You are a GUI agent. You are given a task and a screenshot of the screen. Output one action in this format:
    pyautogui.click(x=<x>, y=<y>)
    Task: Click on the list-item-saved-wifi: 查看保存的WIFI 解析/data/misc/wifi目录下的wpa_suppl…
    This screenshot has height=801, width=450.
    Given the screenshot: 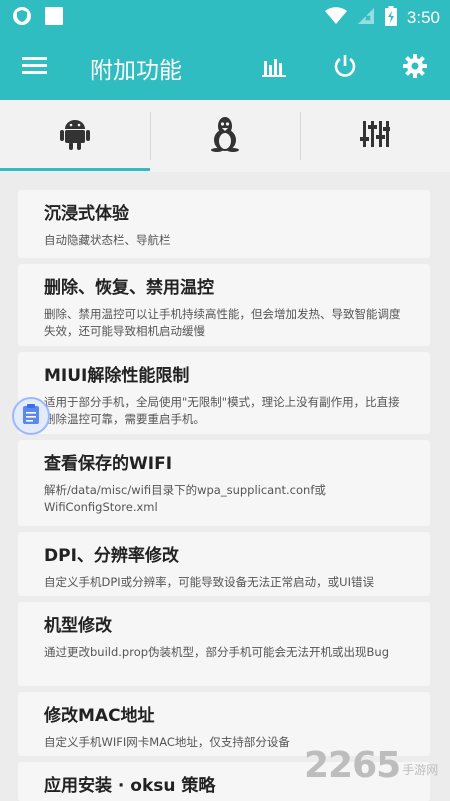 What is the action you would take?
    pyautogui.click(x=224, y=483)
    